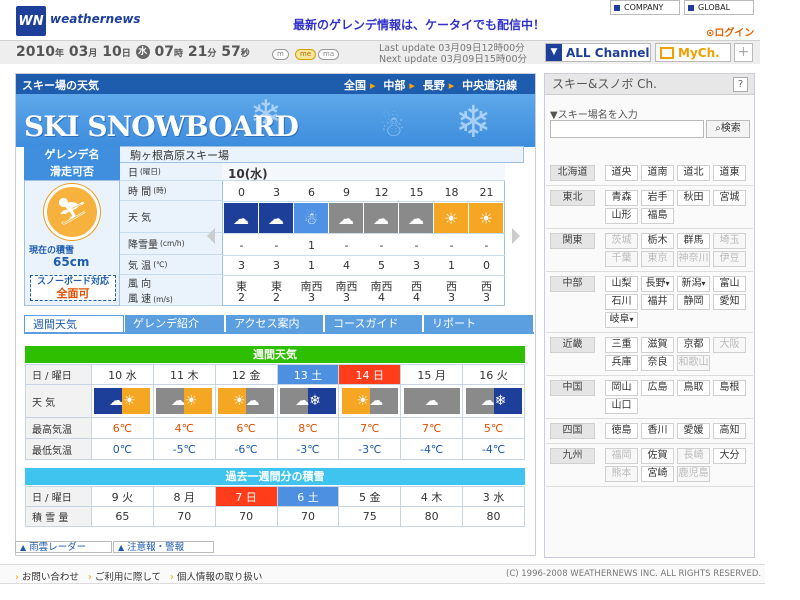 This screenshot has width=800, height=600. What do you see at coordinates (374, 324) in the screenshot?
I see `tab-course-guide: コースガイド` at bounding box center [374, 324].